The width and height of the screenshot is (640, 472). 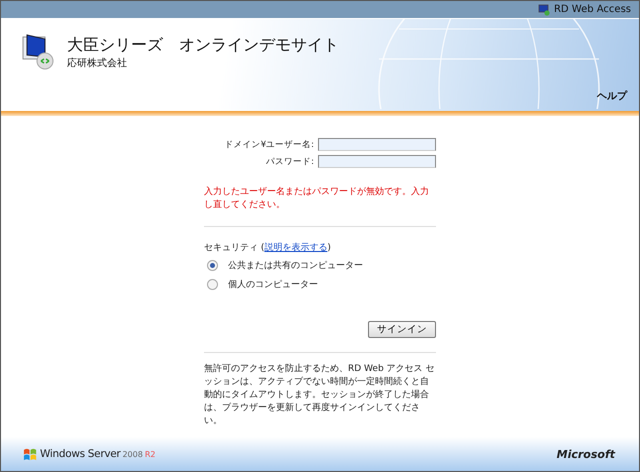 What do you see at coordinates (585, 454) in the screenshot?
I see `vendor-name: Microsoft` at bounding box center [585, 454].